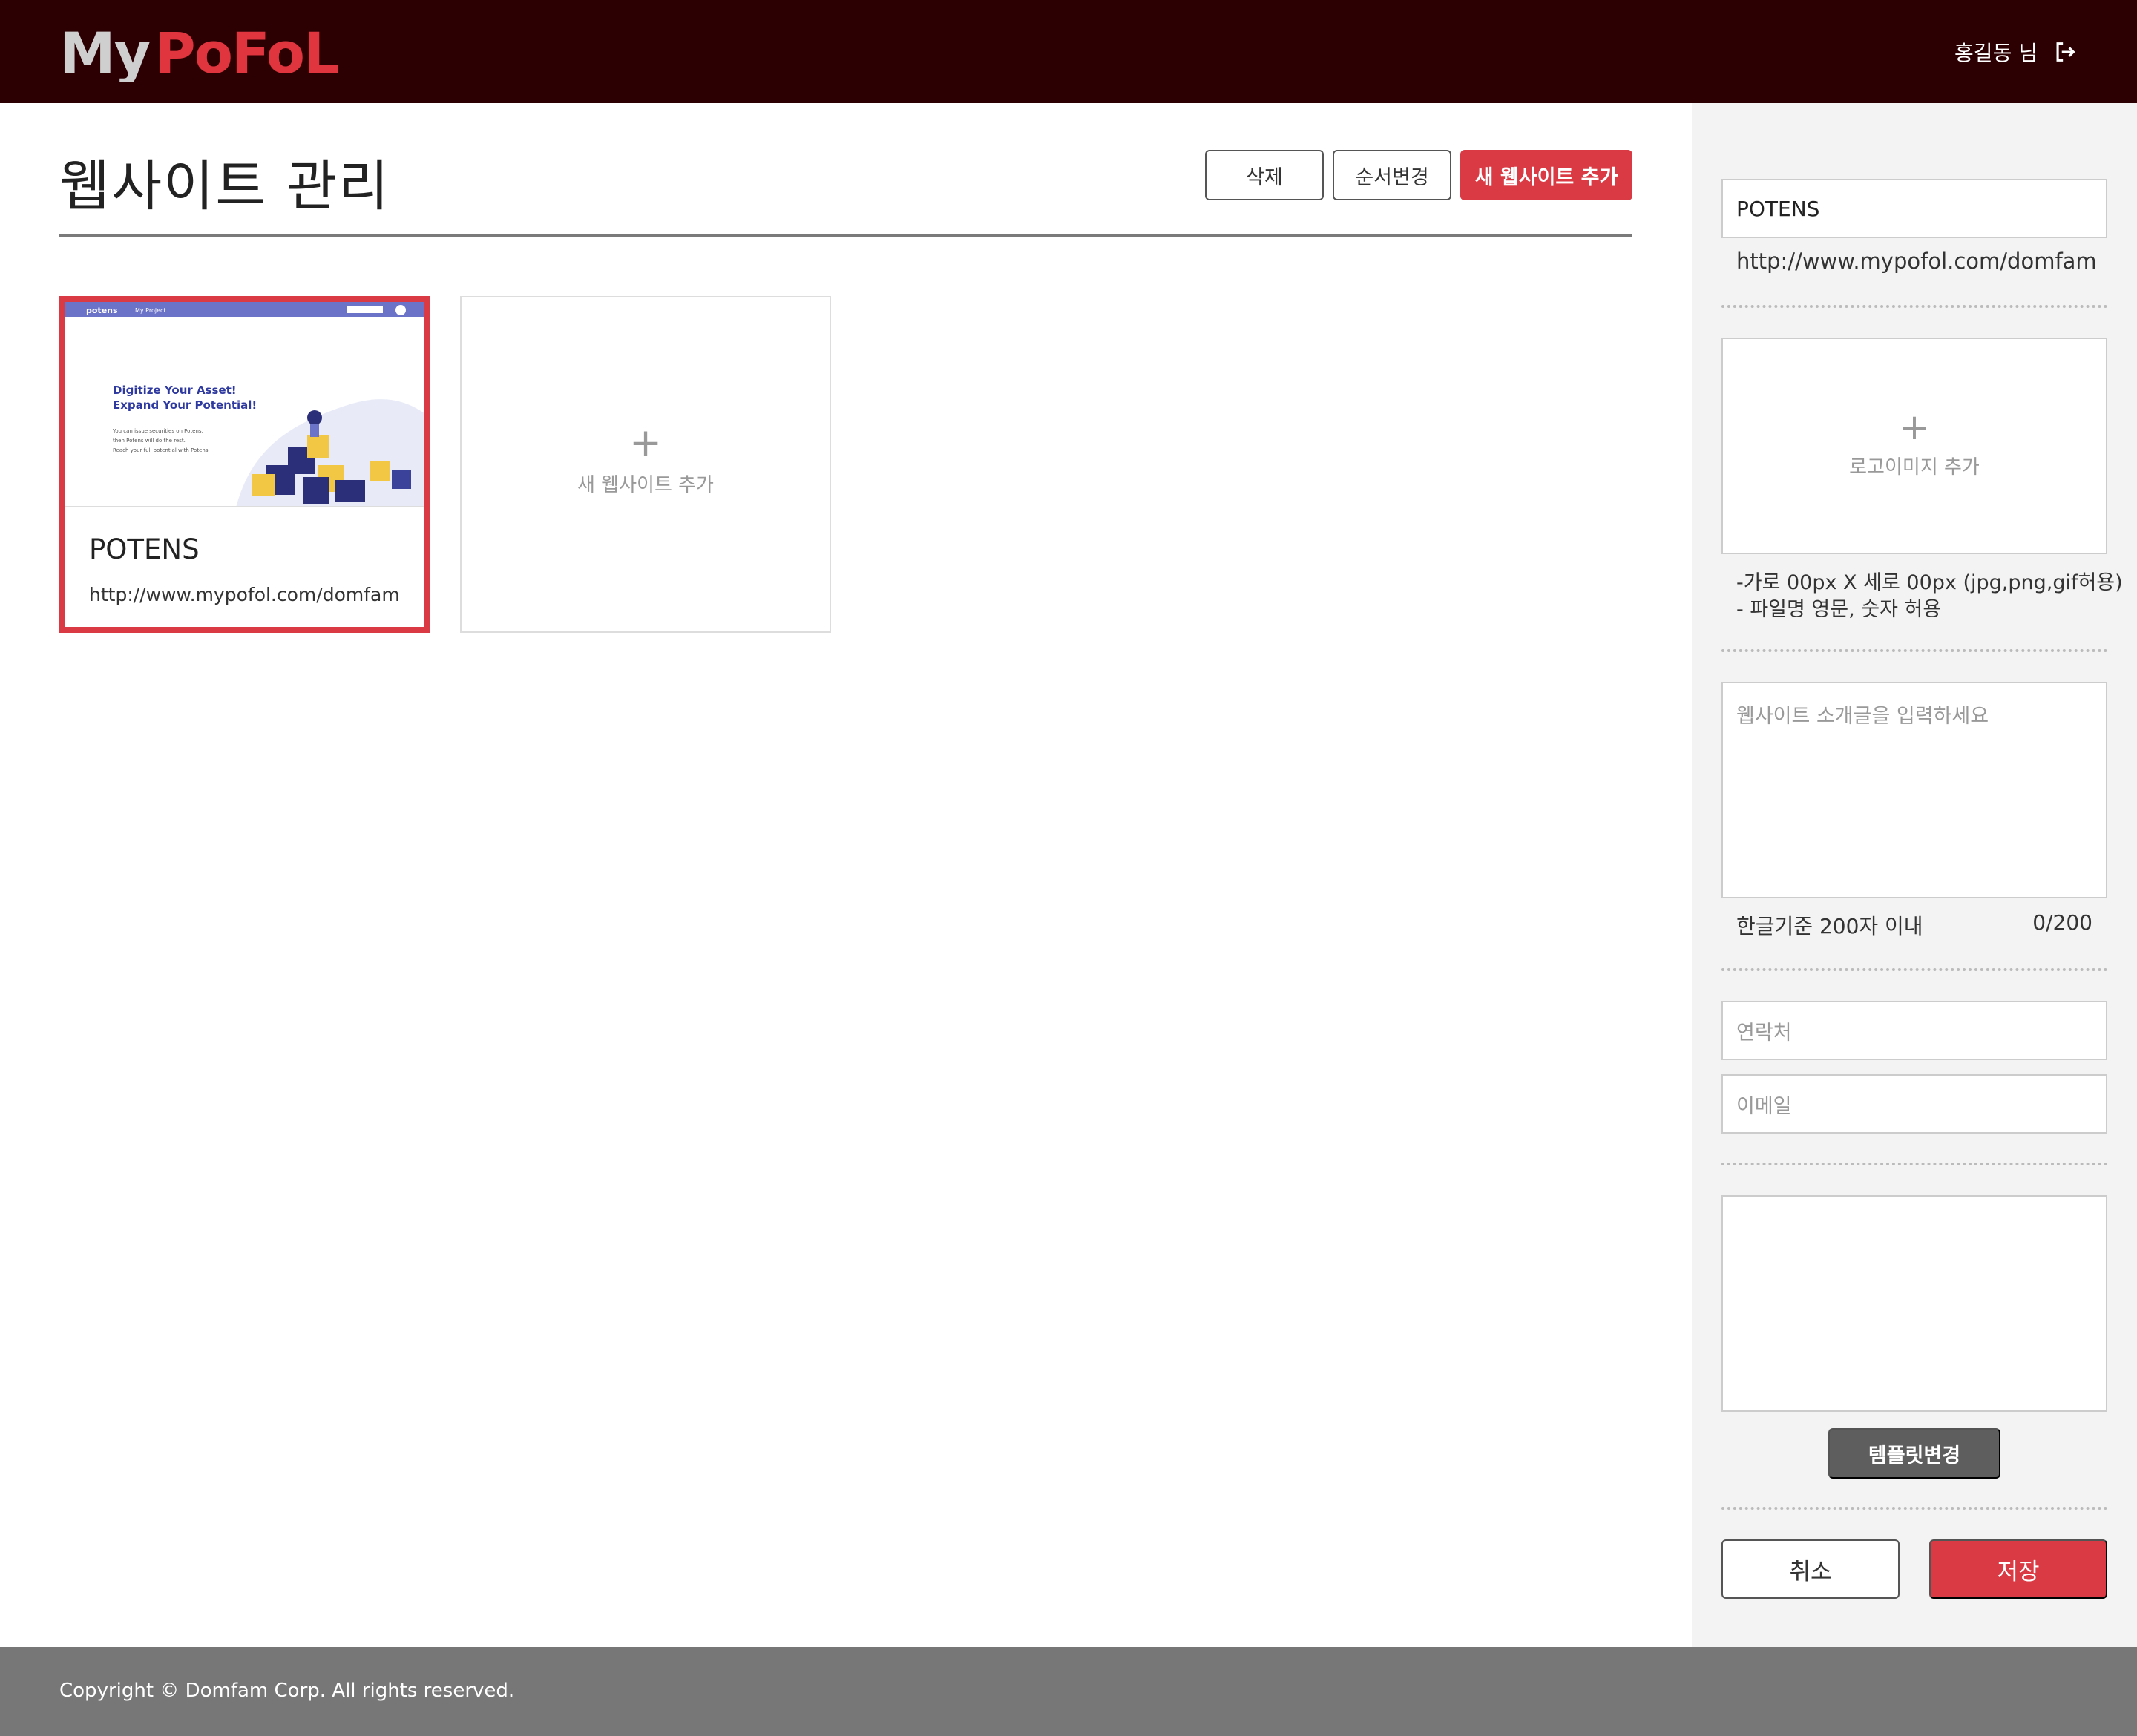 The height and width of the screenshot is (1736, 2137). What do you see at coordinates (1914, 1030) in the screenshot?
I see `contact-input: 연락처` at bounding box center [1914, 1030].